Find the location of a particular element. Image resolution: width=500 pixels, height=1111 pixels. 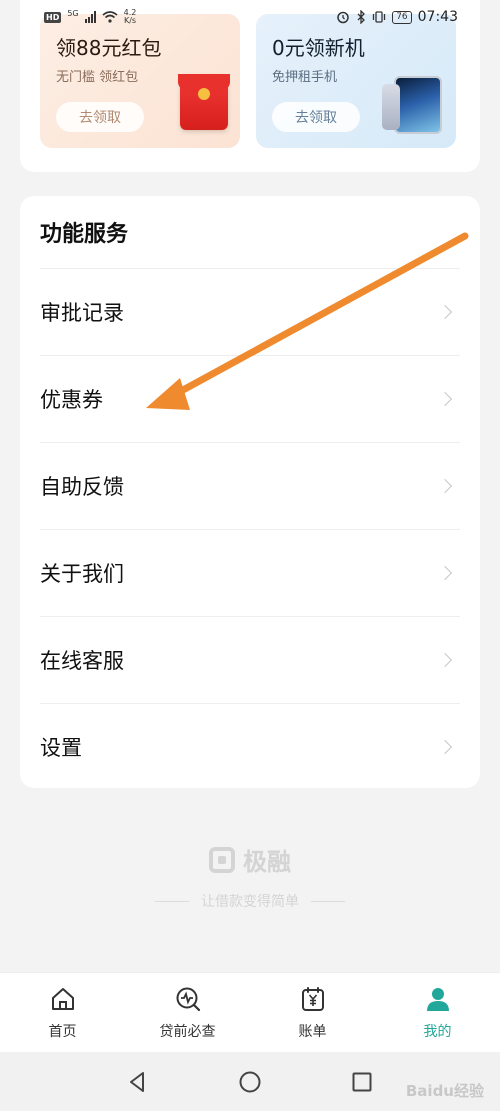

back-icon is located at coordinates (138, 1082).